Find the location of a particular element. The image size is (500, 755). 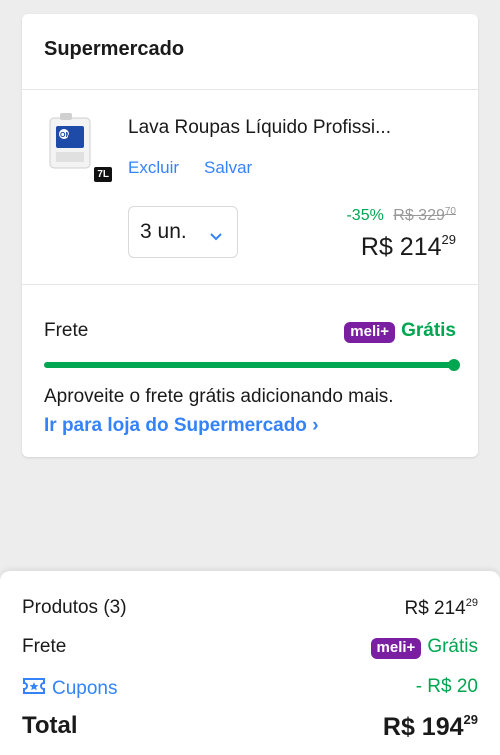

total-label: Total is located at coordinates (50, 725).